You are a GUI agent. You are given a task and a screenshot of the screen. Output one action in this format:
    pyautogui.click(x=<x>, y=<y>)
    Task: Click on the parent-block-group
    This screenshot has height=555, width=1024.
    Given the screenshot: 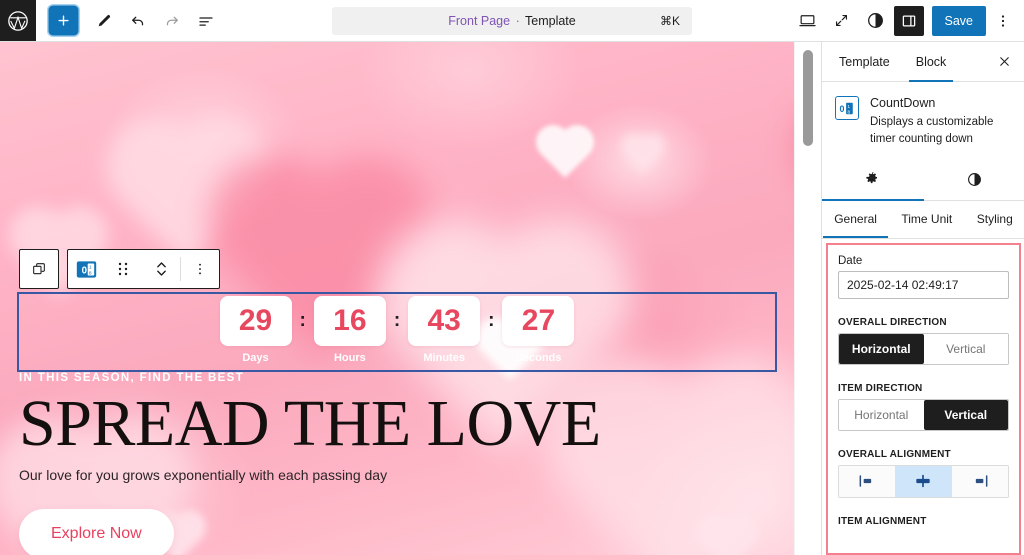 What is the action you would take?
    pyautogui.click(x=39, y=269)
    